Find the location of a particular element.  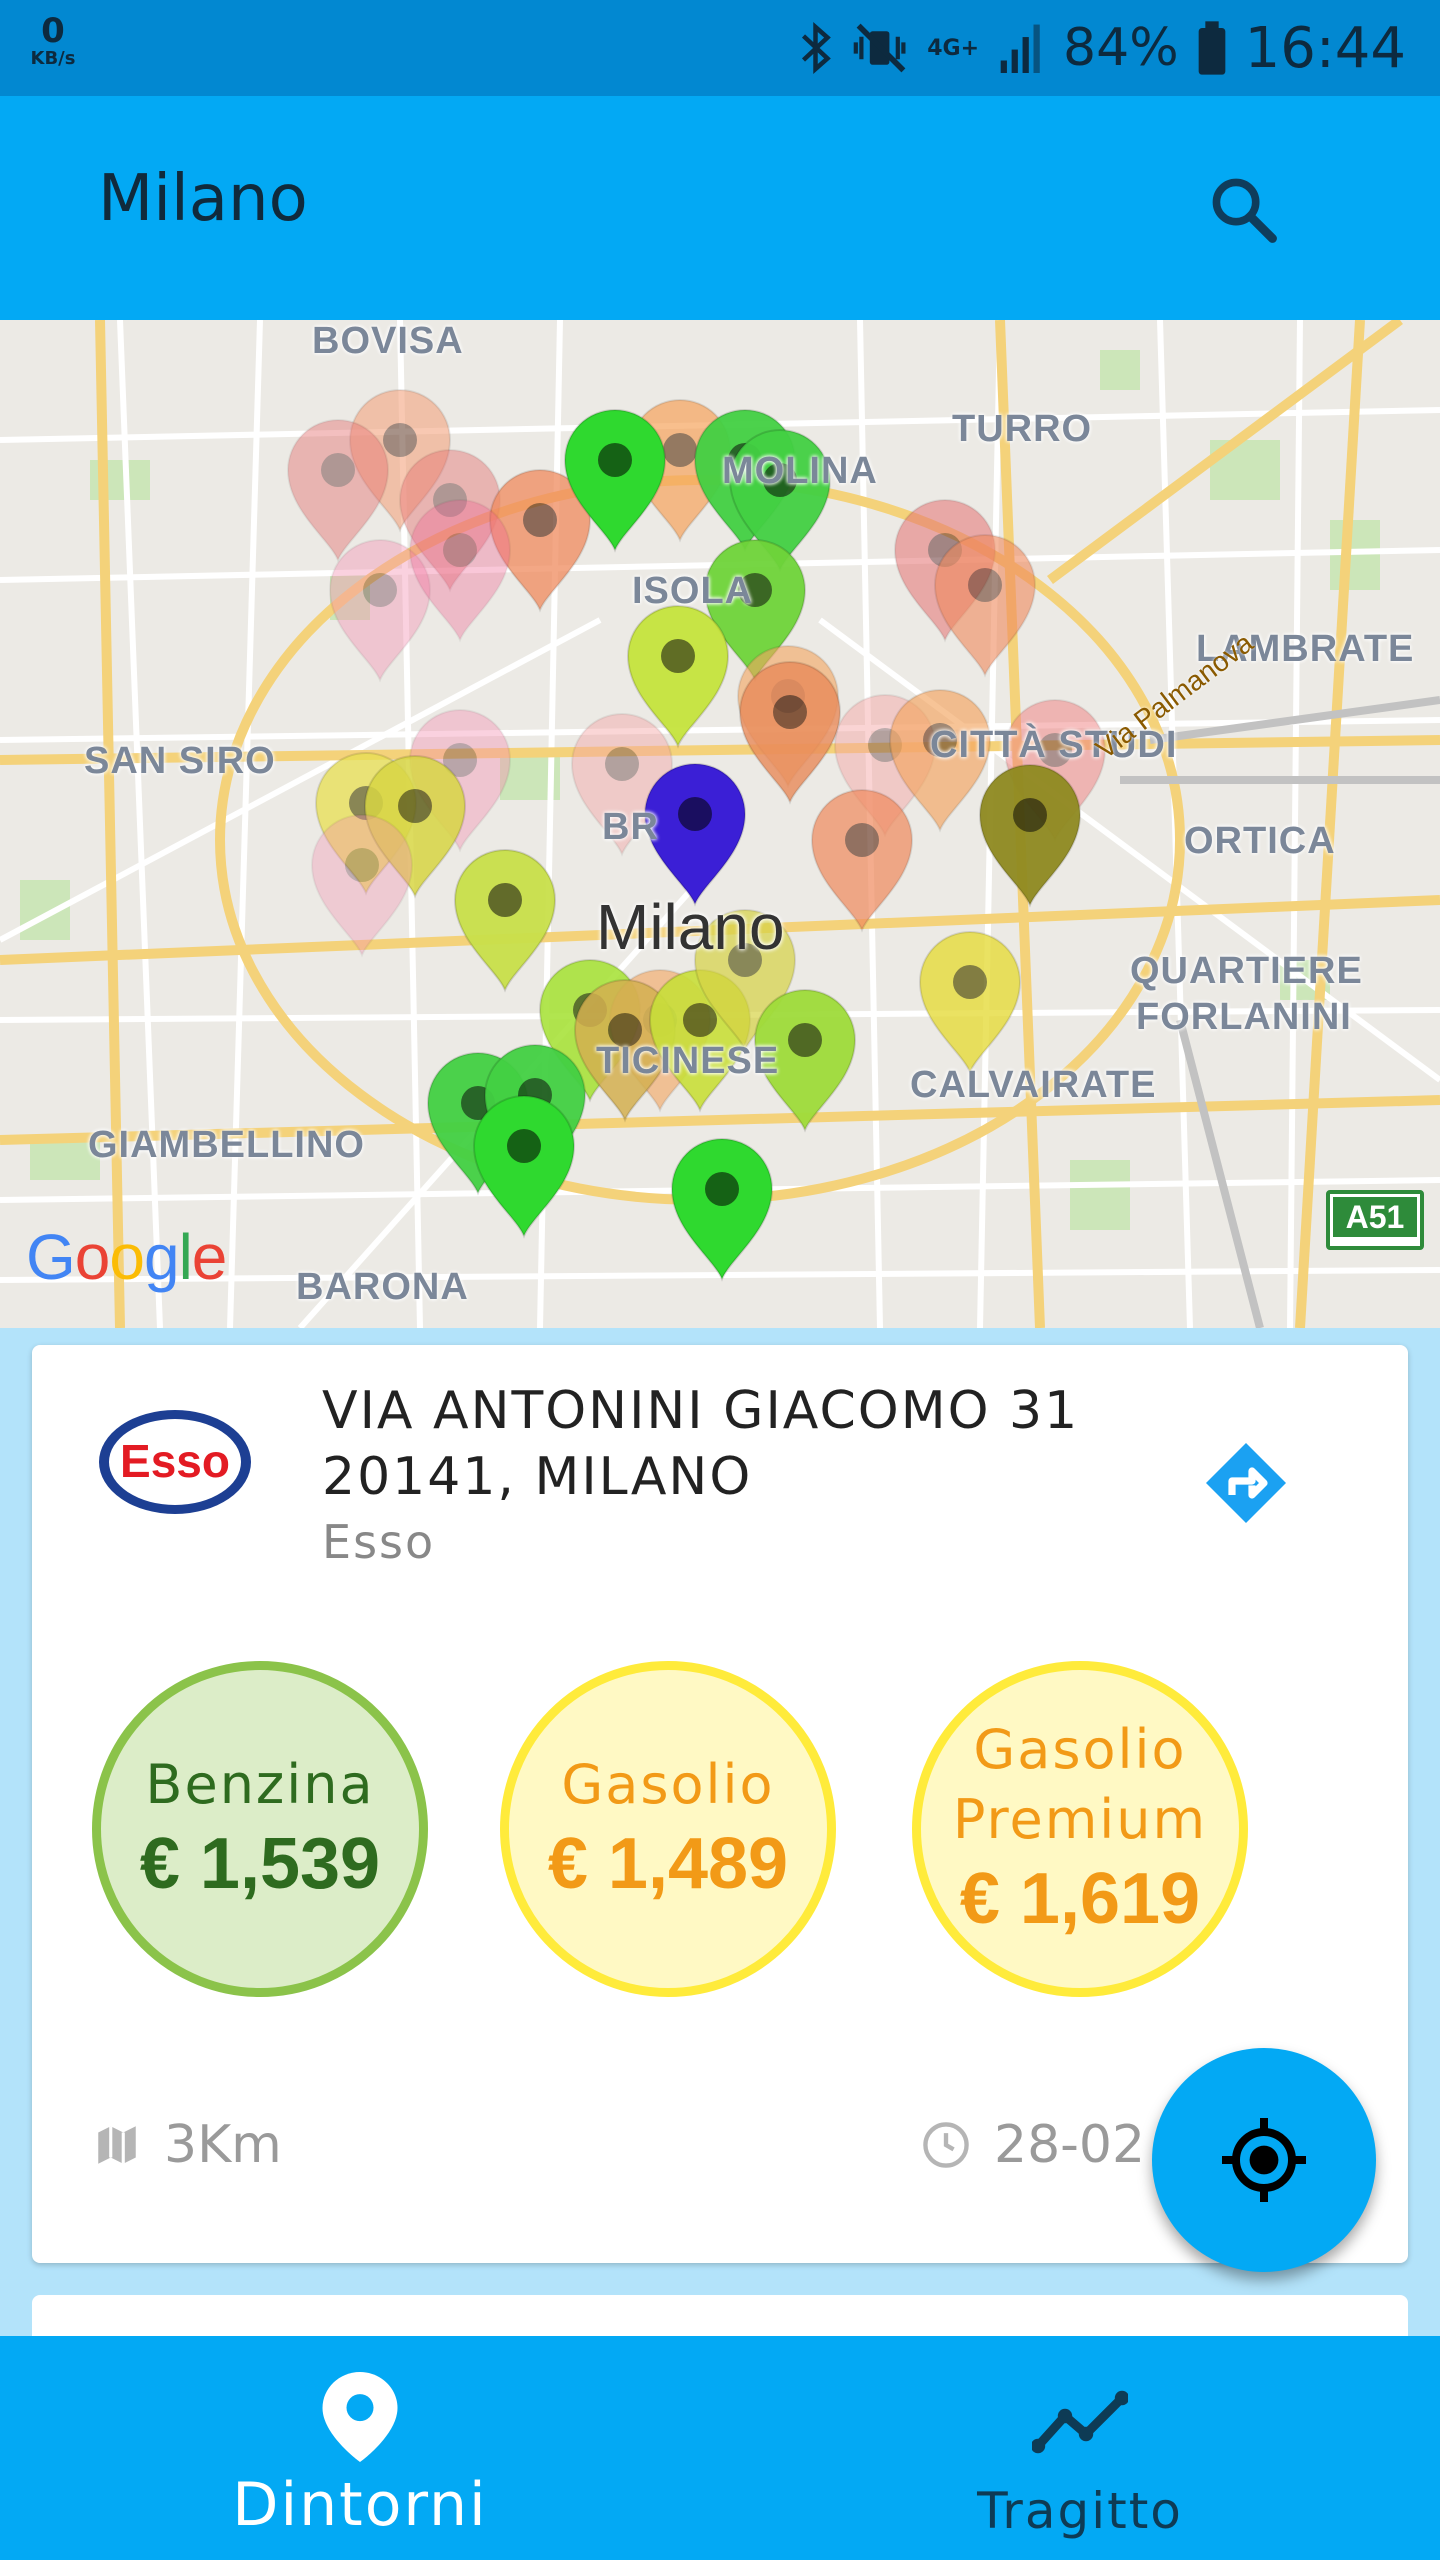

network-speed: 0 KB/s is located at coordinates (53, 41).